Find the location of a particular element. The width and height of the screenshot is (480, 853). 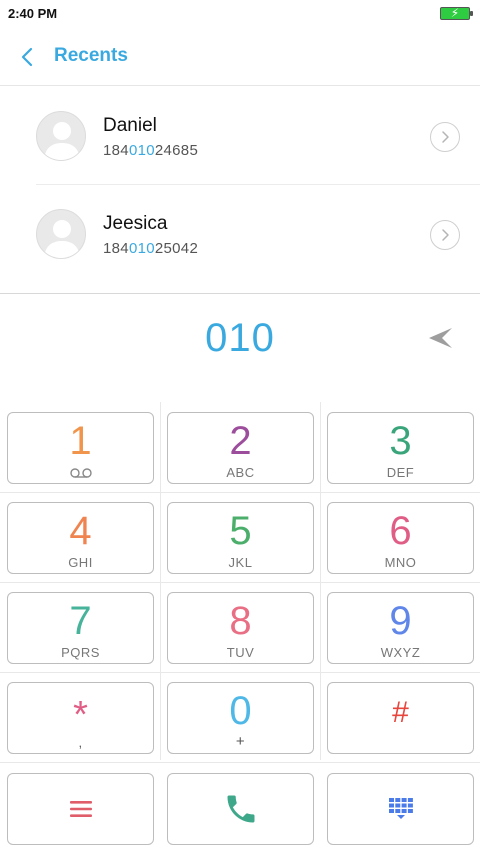

key-1: 1 is located at coordinates (80, 448).